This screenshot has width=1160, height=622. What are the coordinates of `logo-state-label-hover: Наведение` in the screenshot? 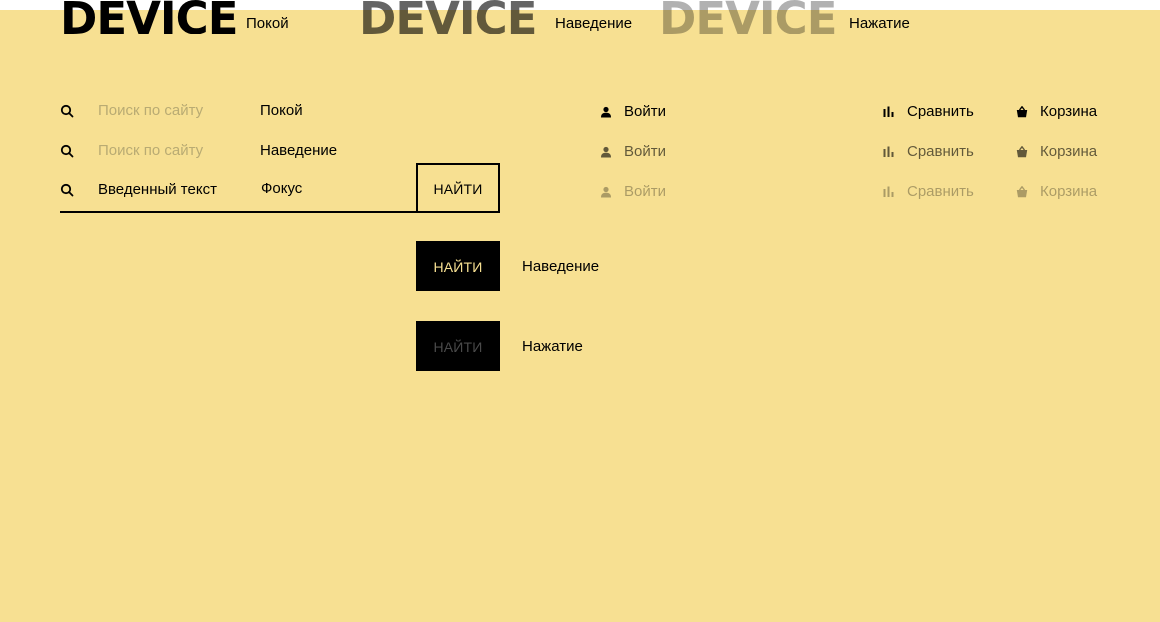 It's located at (594, 23).